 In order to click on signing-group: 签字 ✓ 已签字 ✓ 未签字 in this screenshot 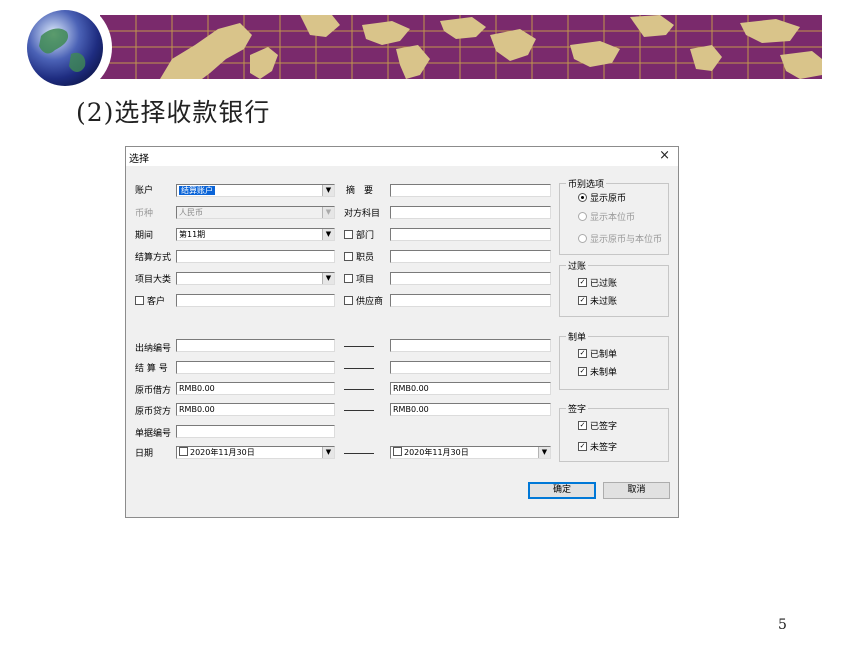, I will do `click(614, 432)`.